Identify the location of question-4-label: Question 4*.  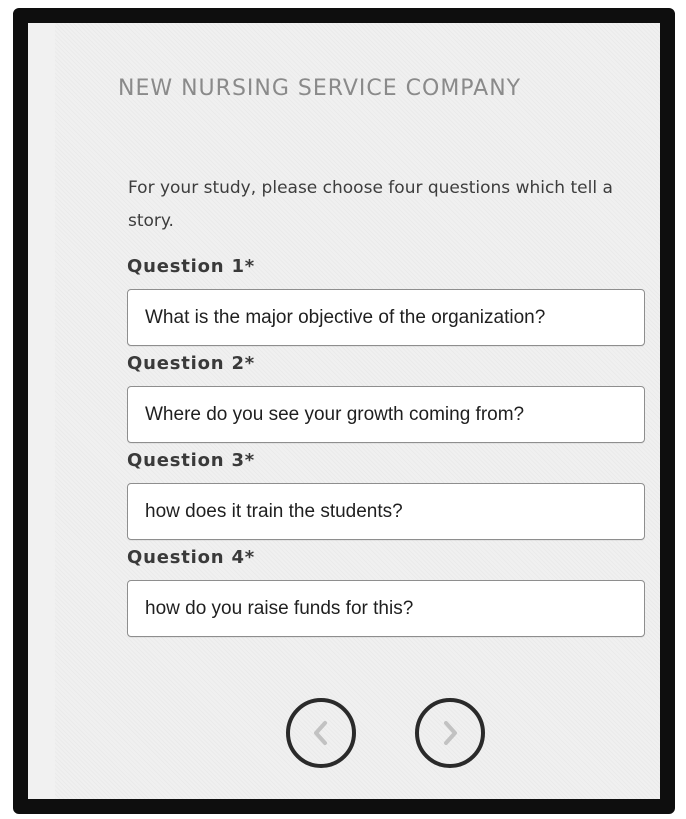
(191, 557).